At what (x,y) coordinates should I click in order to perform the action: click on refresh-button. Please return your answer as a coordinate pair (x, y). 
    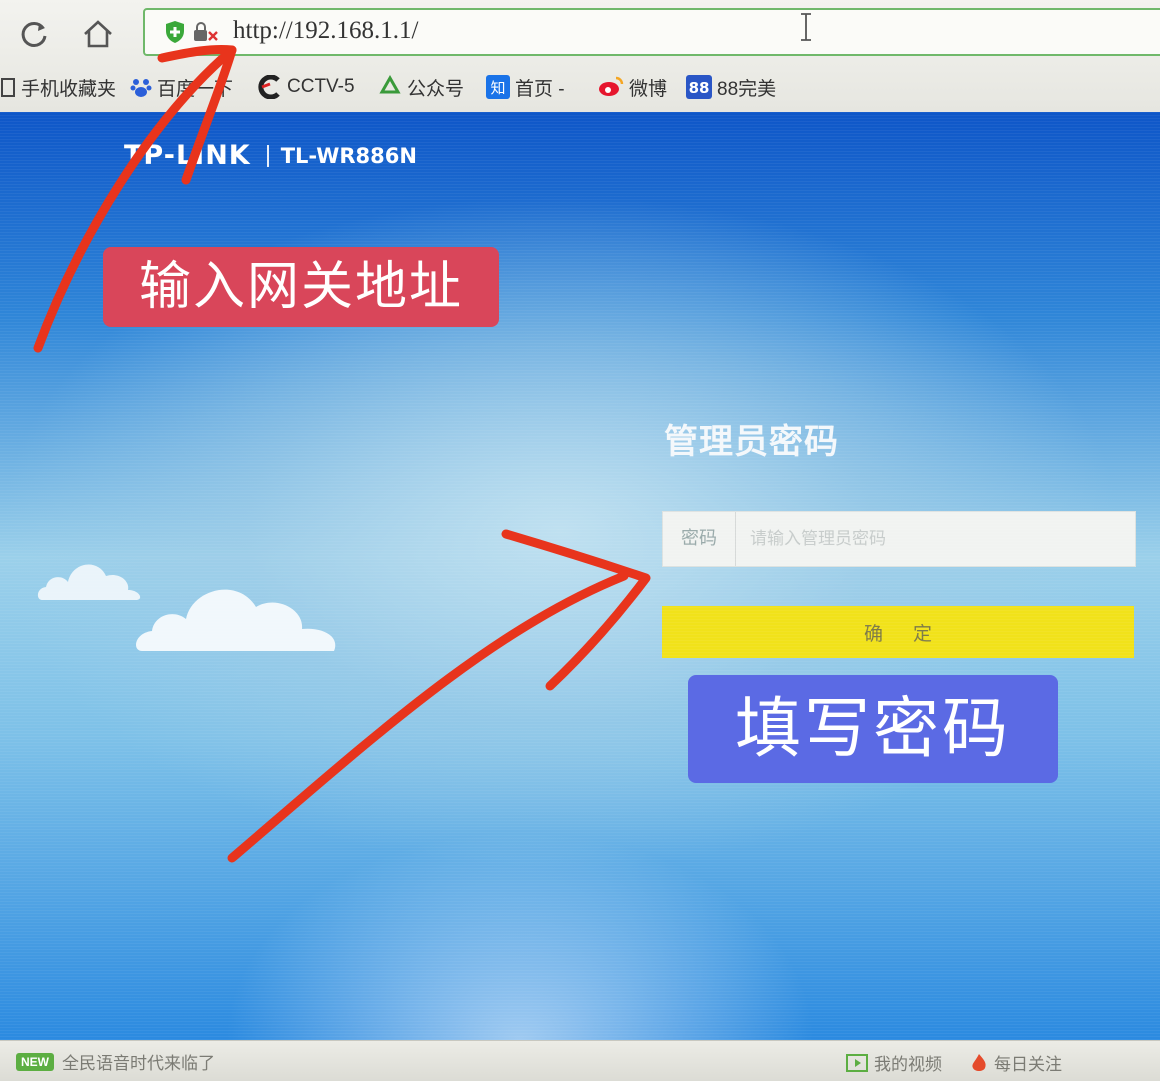
    Looking at the image, I should click on (34, 34).